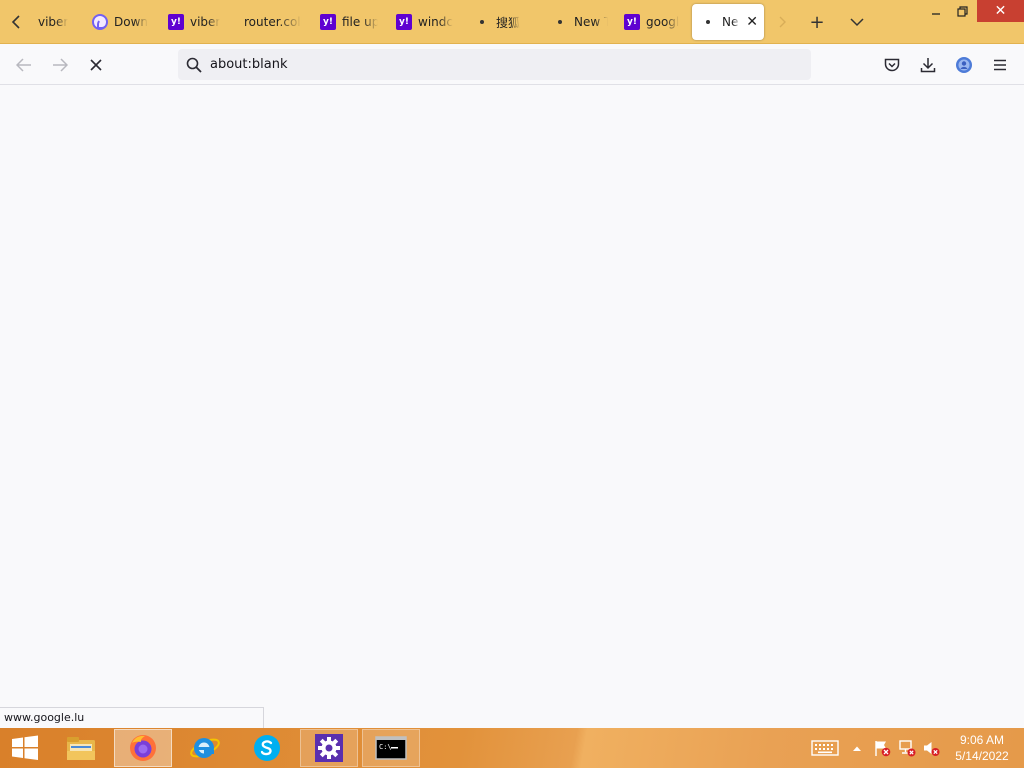 The image size is (1024, 768). I want to click on back-button, so click(24, 65).